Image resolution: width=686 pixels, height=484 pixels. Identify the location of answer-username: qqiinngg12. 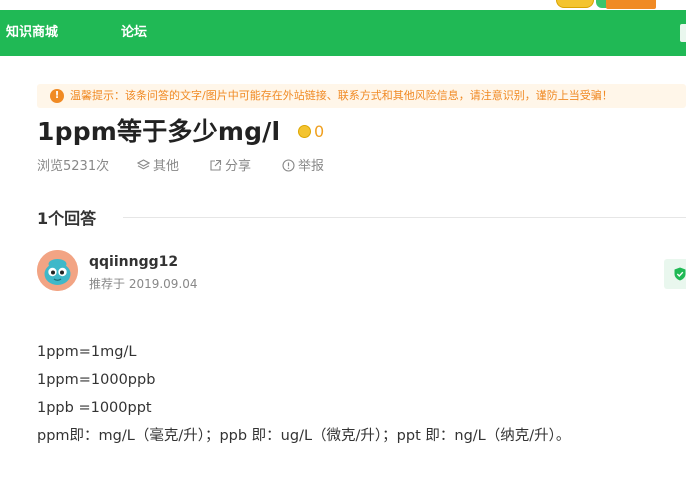
(133, 262).